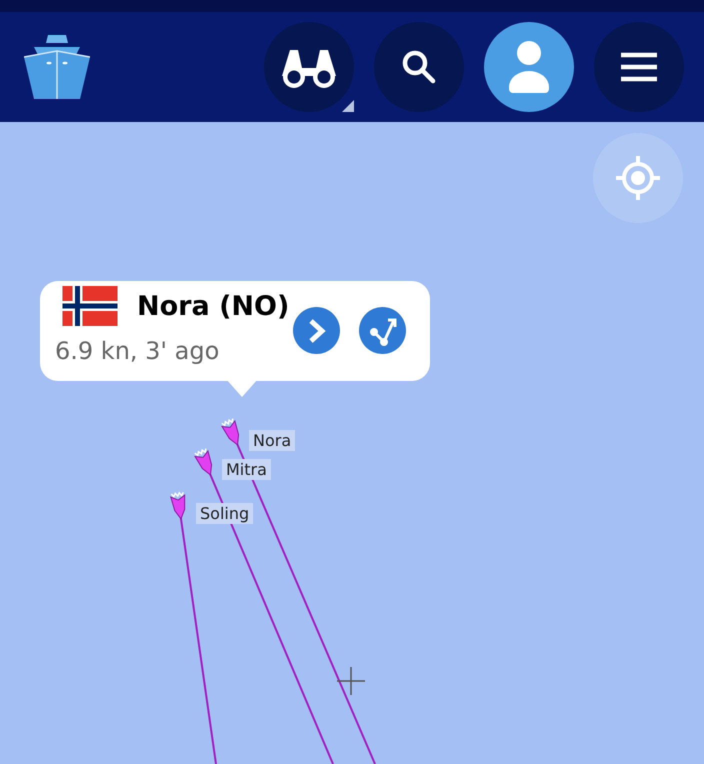 The width and height of the screenshot is (704, 764). What do you see at coordinates (272, 440) in the screenshot?
I see `vessel-label: Nora` at bounding box center [272, 440].